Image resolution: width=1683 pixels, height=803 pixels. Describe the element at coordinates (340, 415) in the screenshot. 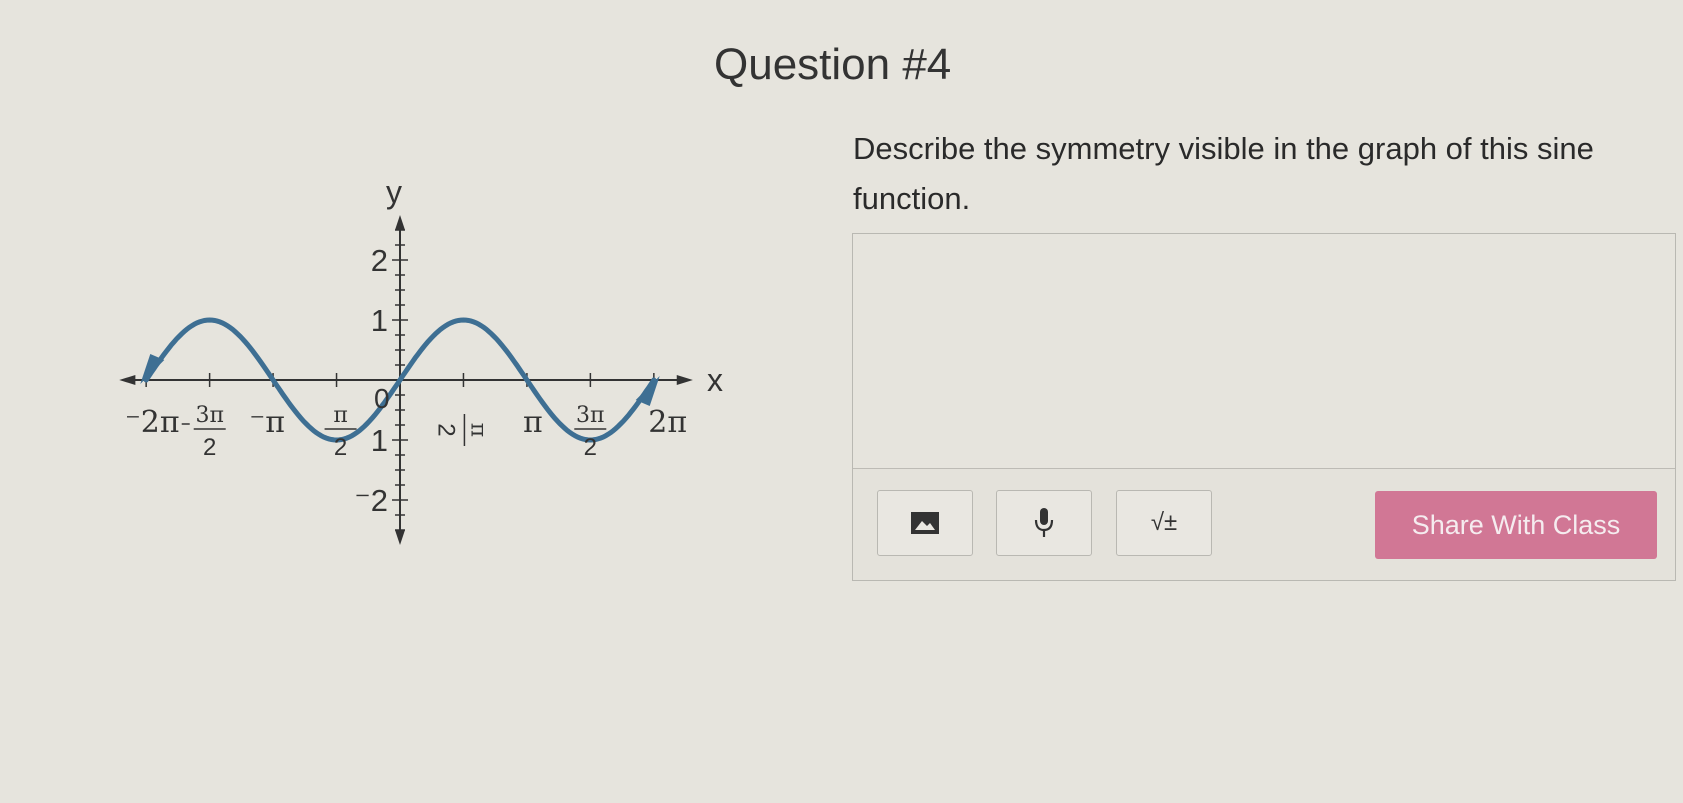

I see `x-tick-label-neg-pi-2-numerator: π` at that location.